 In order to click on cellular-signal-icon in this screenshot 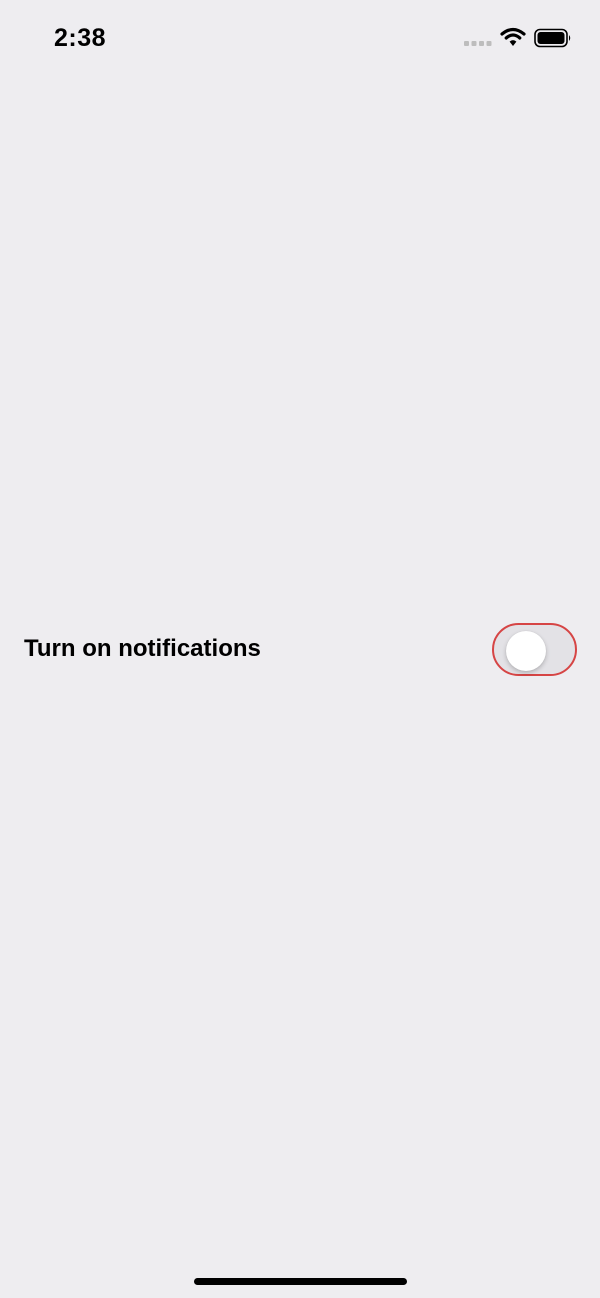, I will do `click(478, 43)`.